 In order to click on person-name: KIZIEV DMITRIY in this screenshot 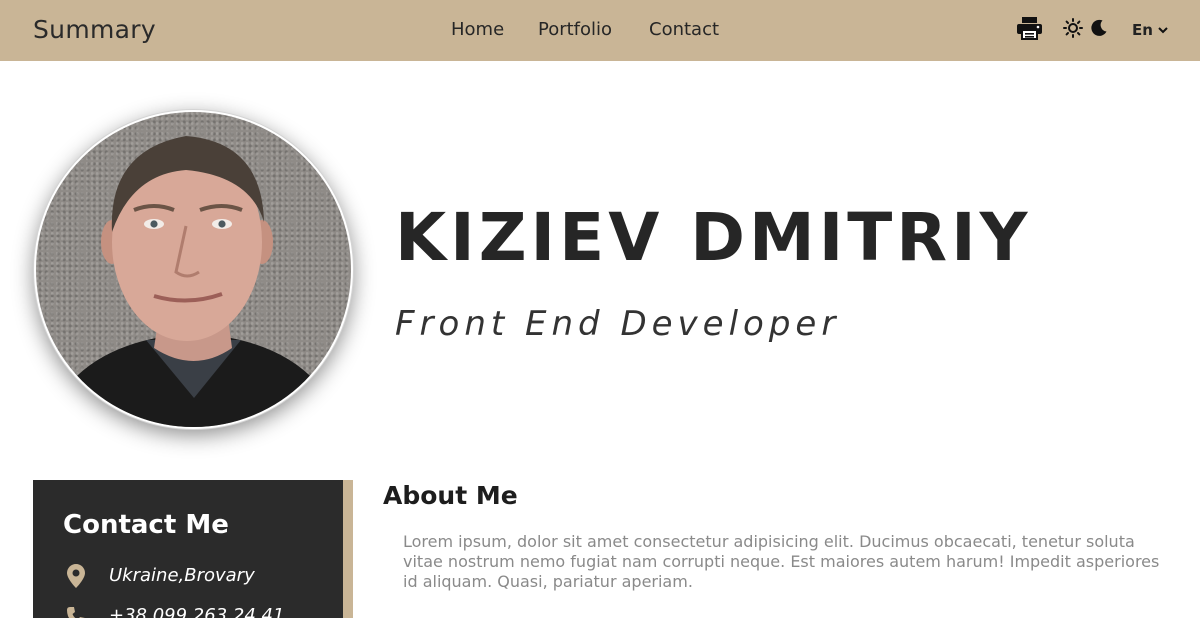, I will do `click(713, 237)`.